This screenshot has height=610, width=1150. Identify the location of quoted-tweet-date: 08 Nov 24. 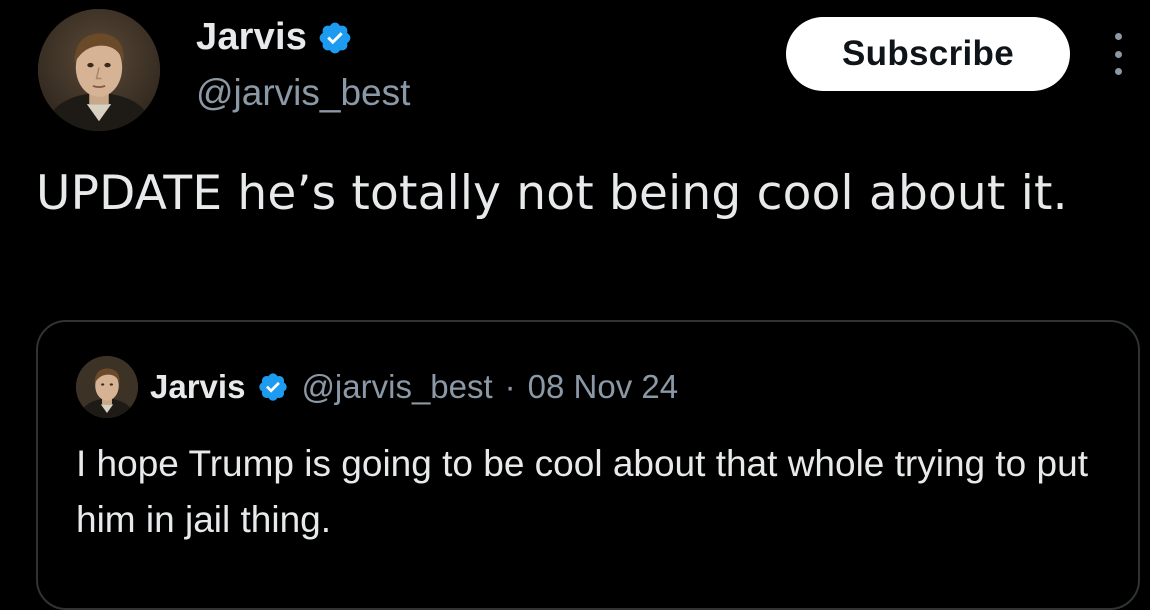
(603, 386).